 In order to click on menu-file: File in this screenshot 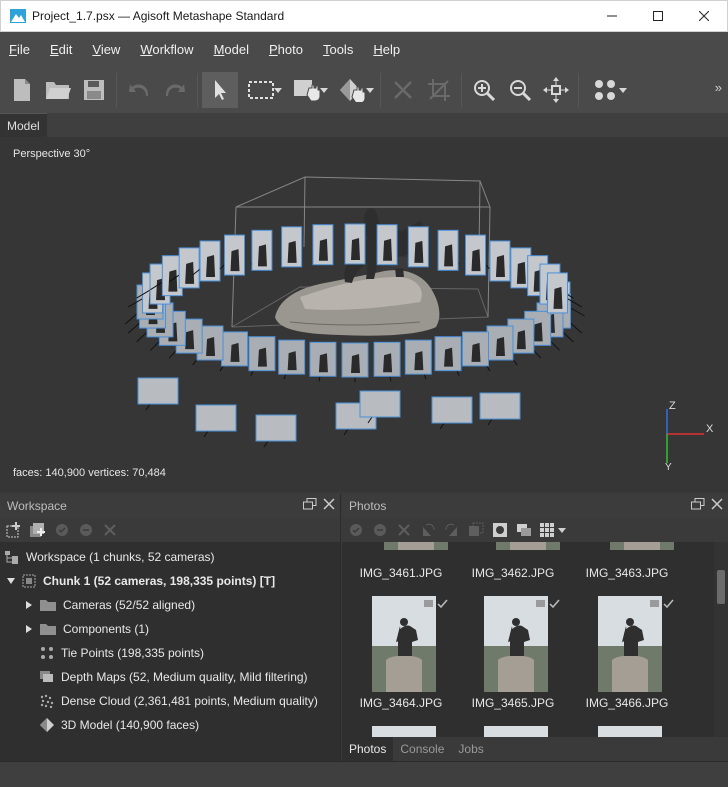, I will do `click(19, 49)`.